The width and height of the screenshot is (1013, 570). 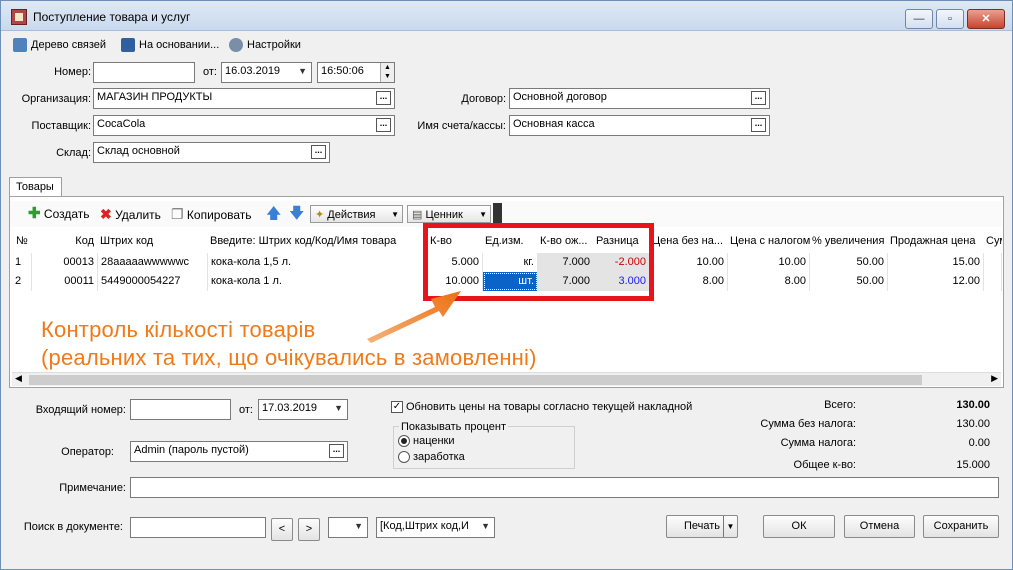 I want to click on move-down-button: 🡇, so click(x=296, y=214).